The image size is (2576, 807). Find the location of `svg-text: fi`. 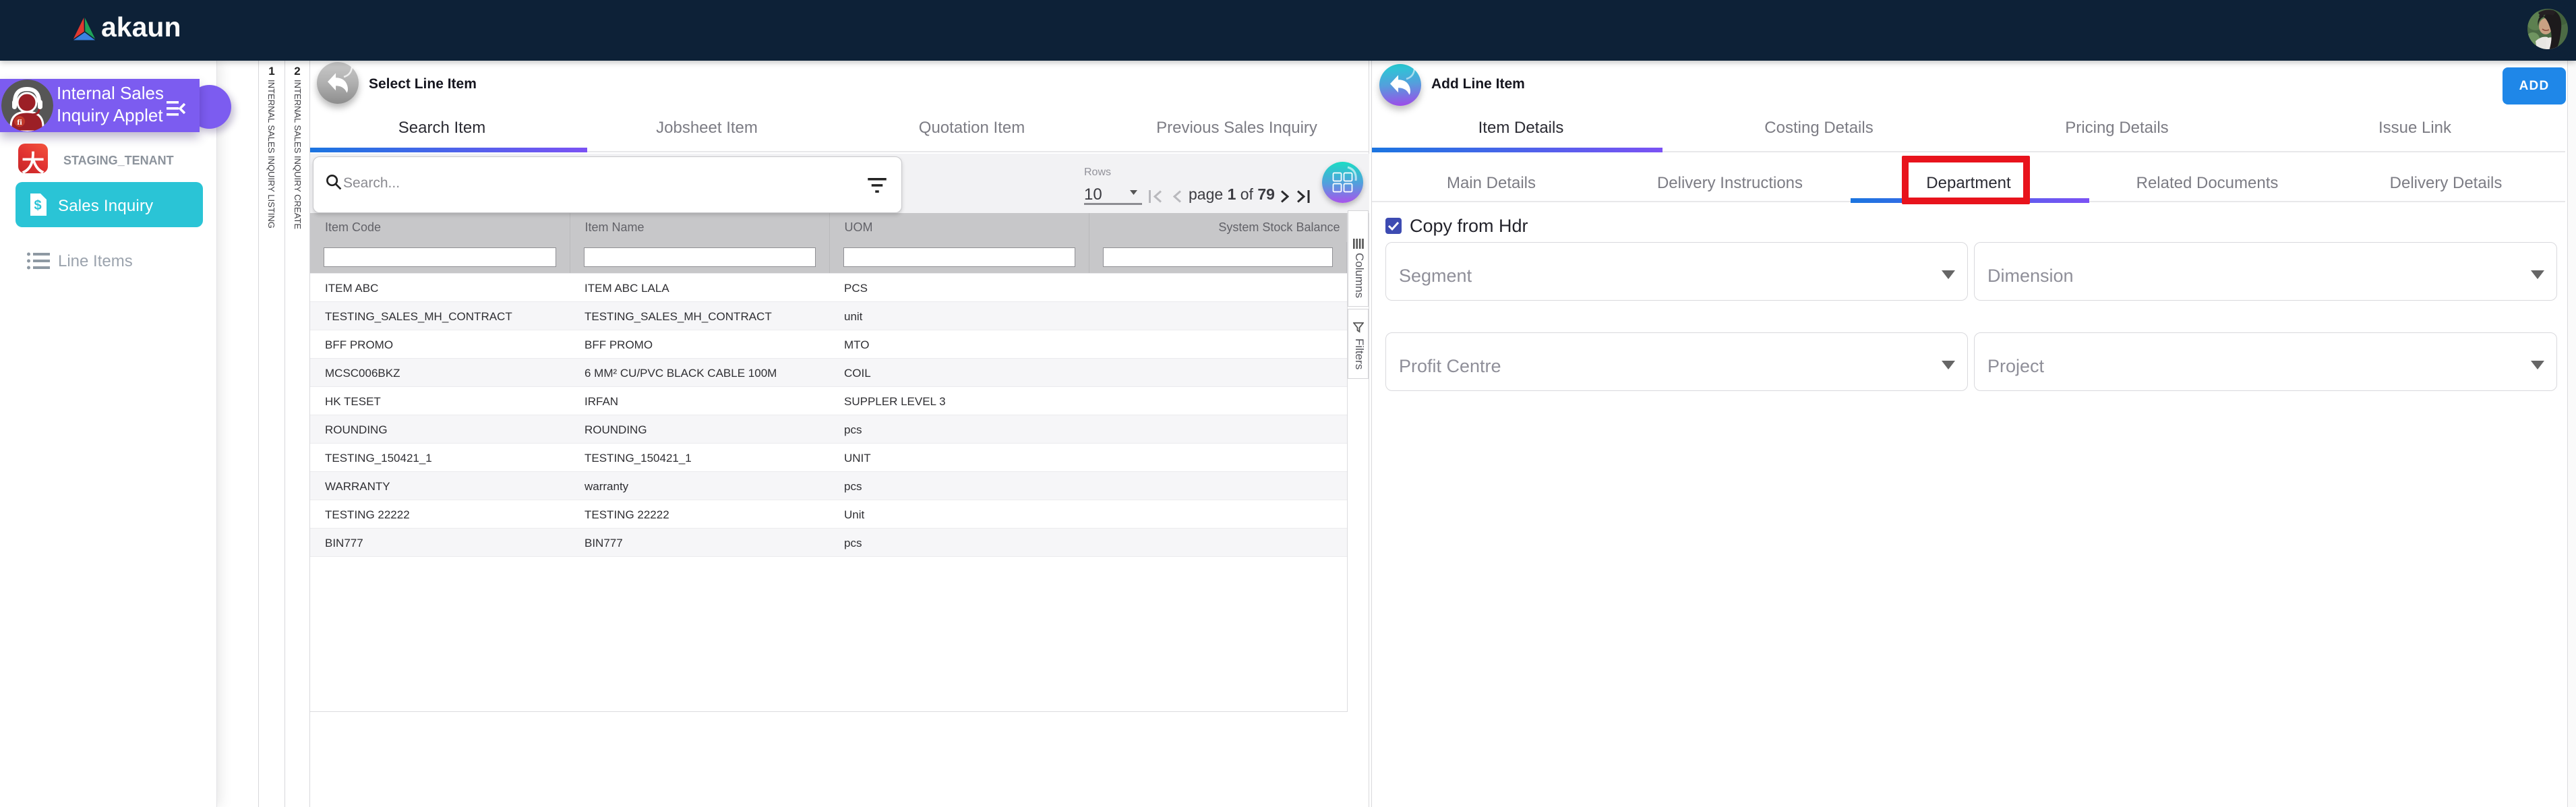

svg-text: fi is located at coordinates (20, 122).